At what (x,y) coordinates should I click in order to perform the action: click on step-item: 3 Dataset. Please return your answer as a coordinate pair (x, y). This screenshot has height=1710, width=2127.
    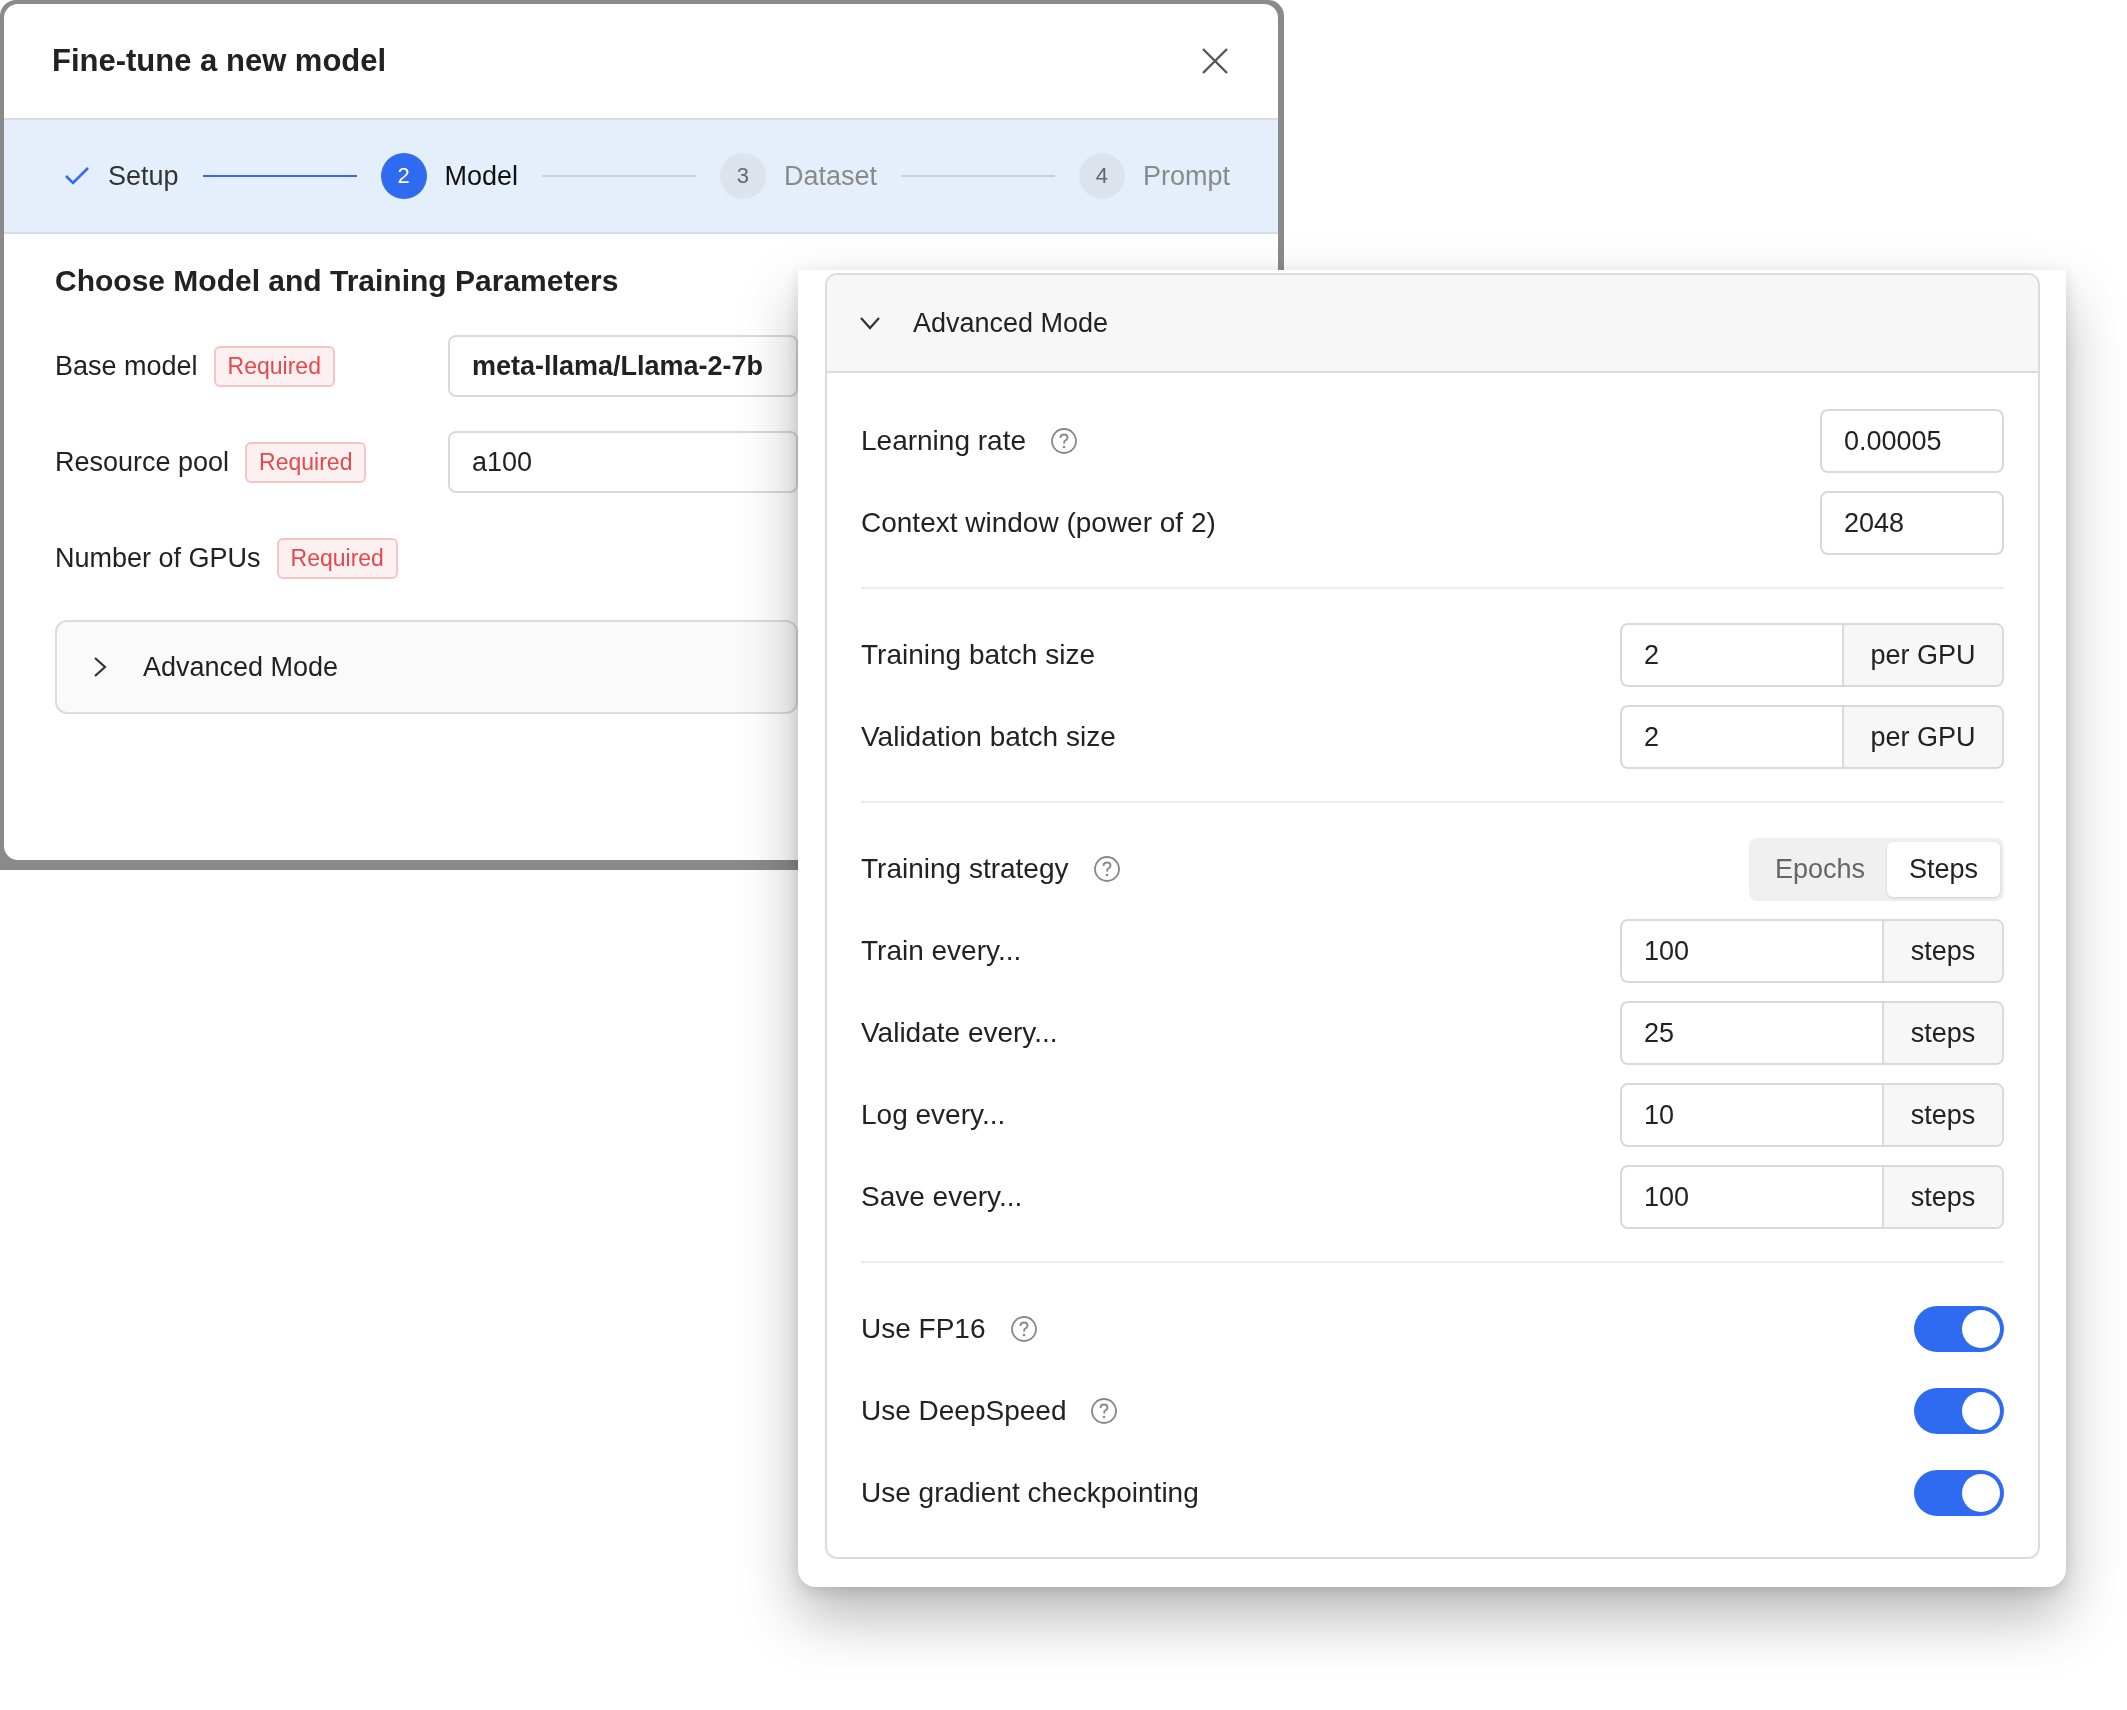
    Looking at the image, I should click on (799, 176).